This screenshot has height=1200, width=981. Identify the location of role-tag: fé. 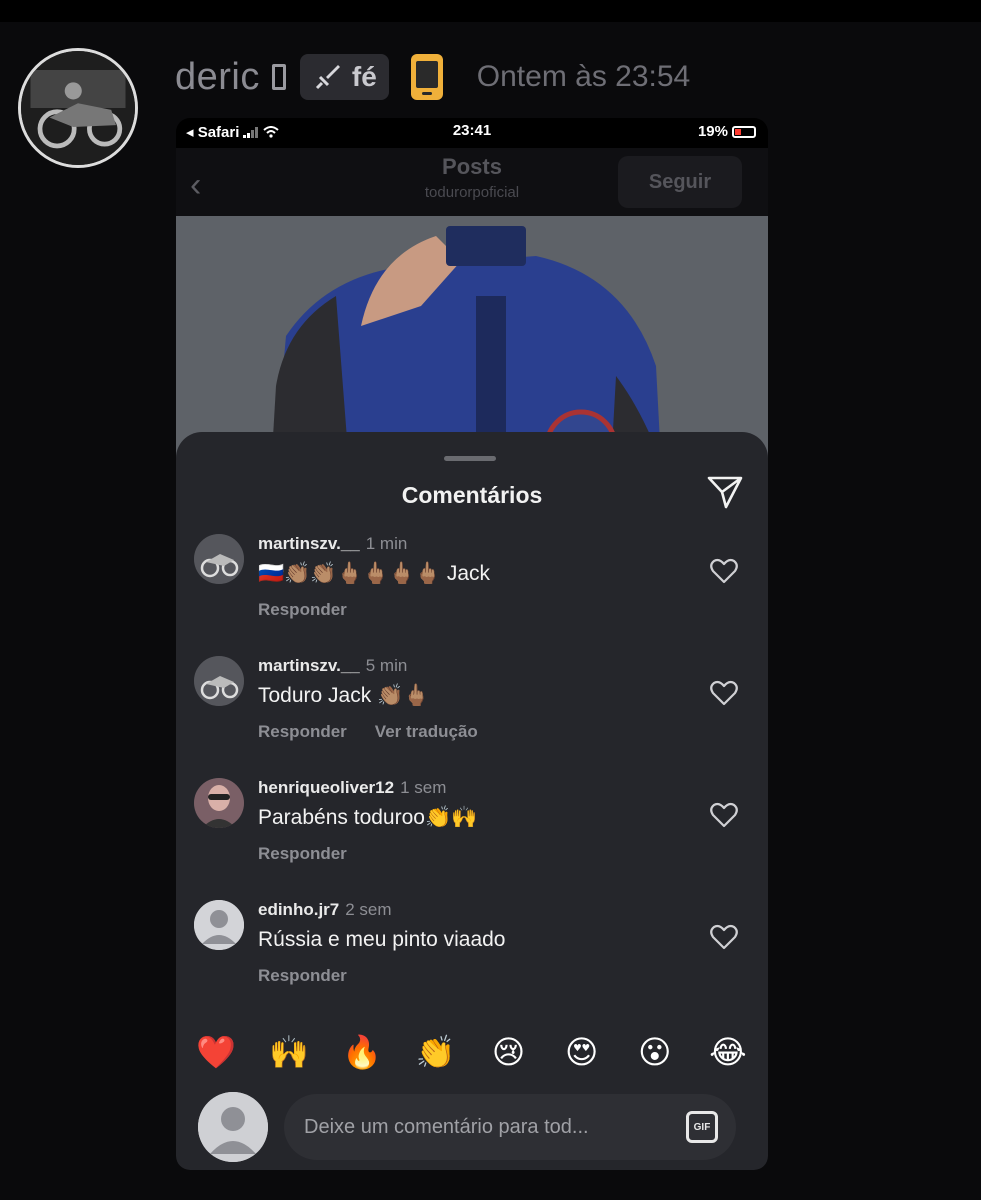
(344, 77).